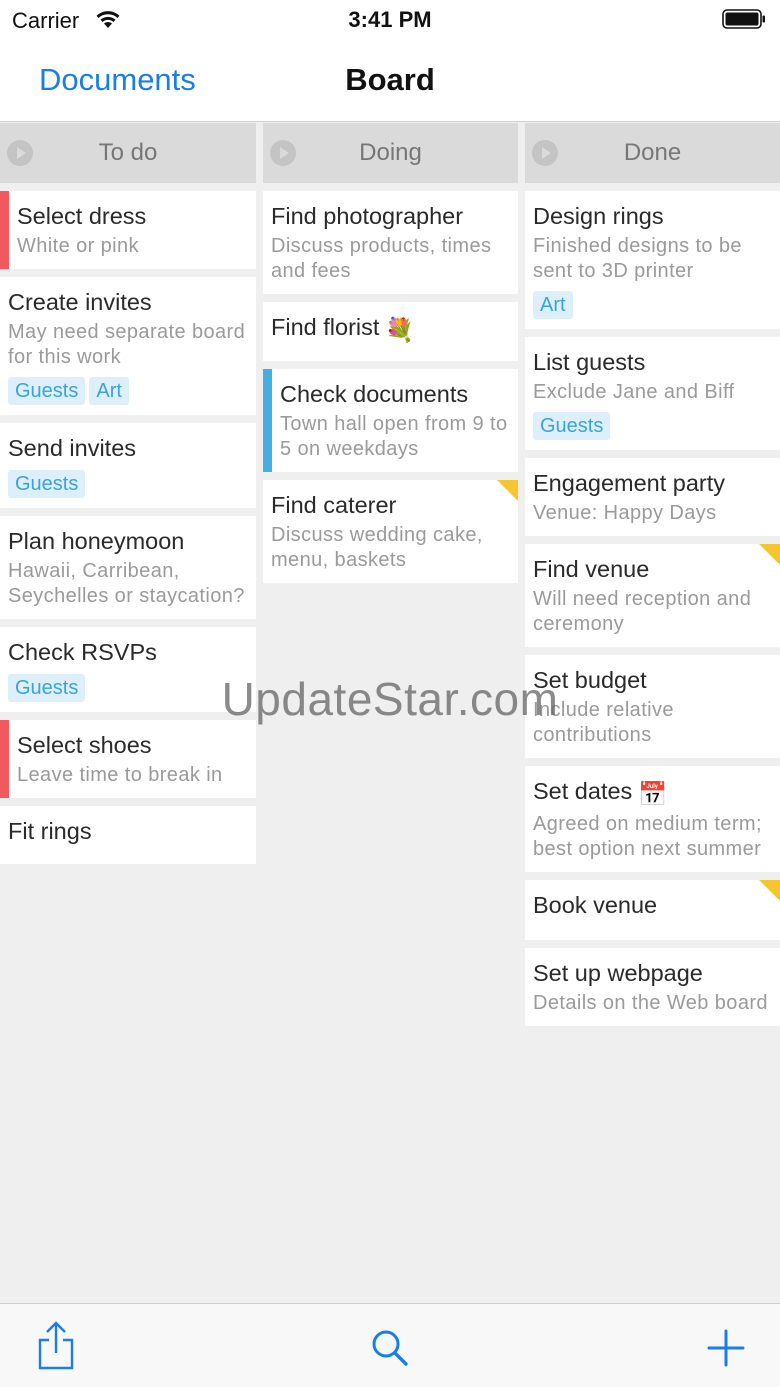  Describe the element at coordinates (642, 611) in the screenshot. I see `card-description: Will need reception and ceremony` at that location.